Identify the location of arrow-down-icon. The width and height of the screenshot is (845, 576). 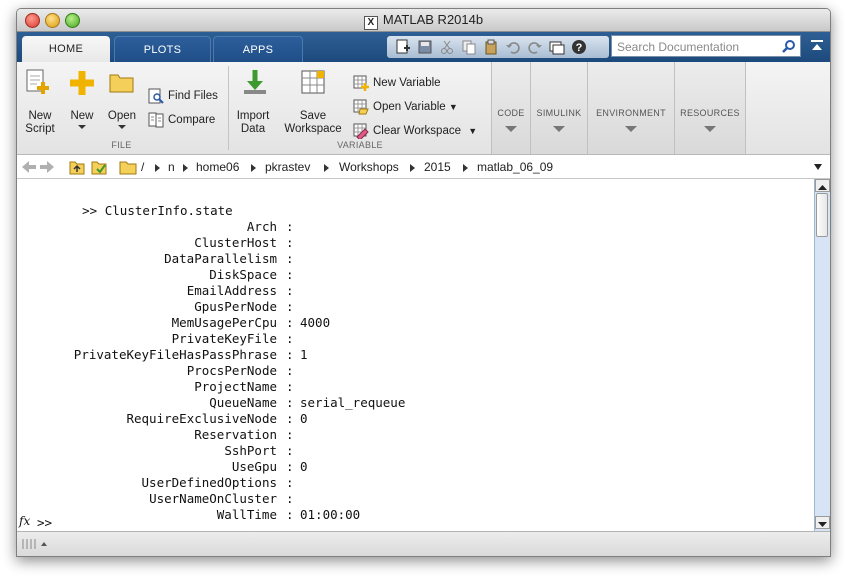
(822, 524).